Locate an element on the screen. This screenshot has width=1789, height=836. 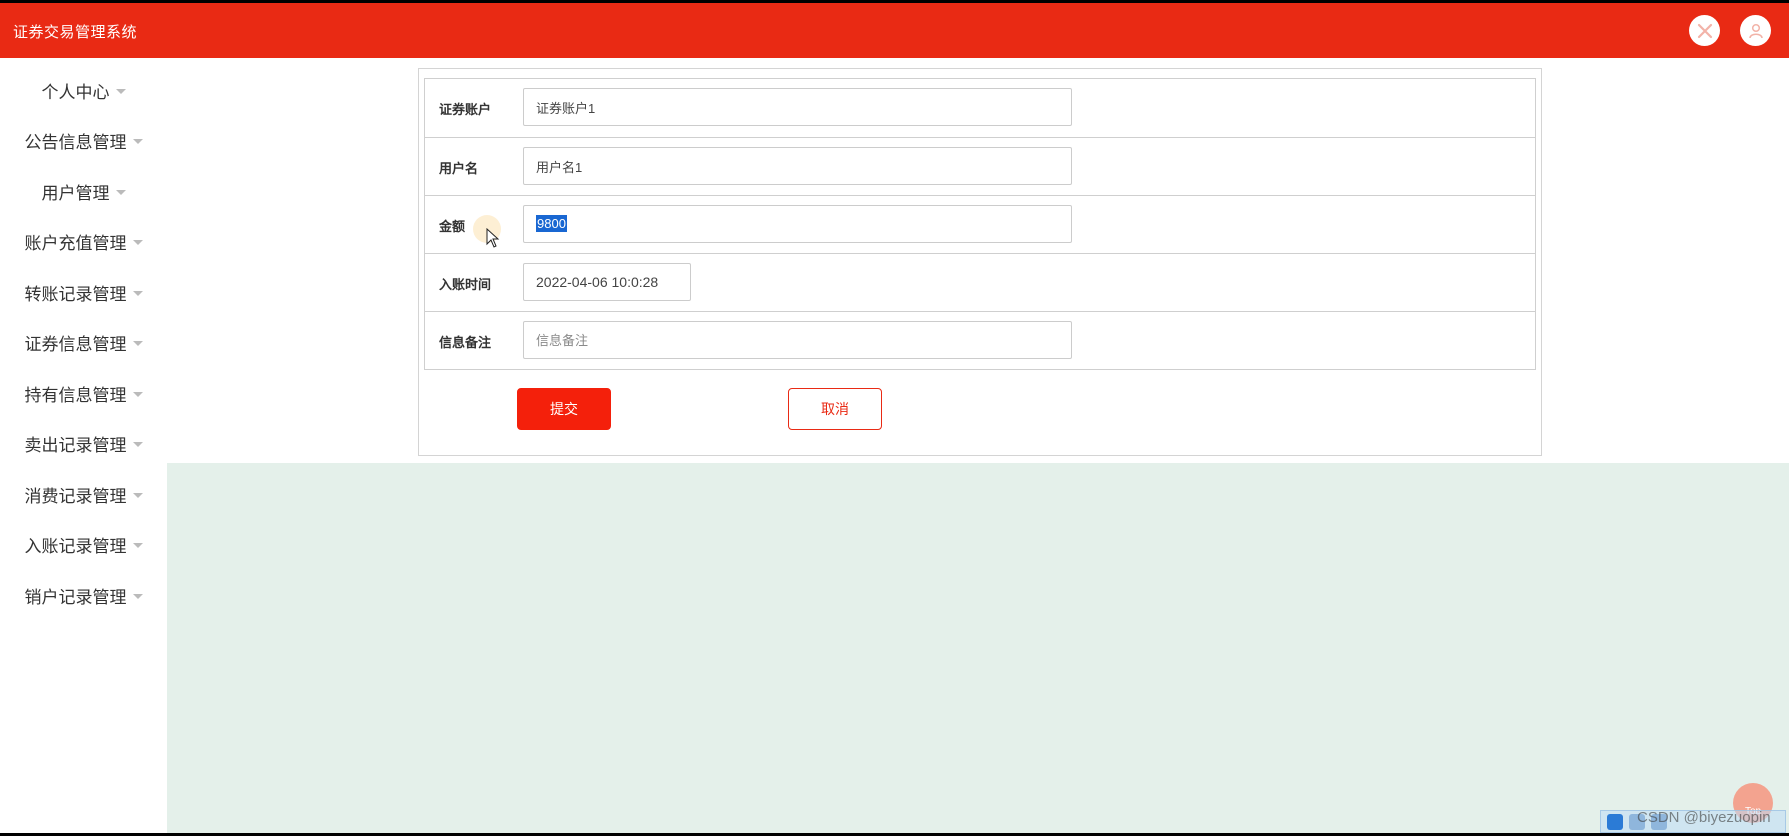
form-row-securities-account: 证券账户 is located at coordinates (980, 108).